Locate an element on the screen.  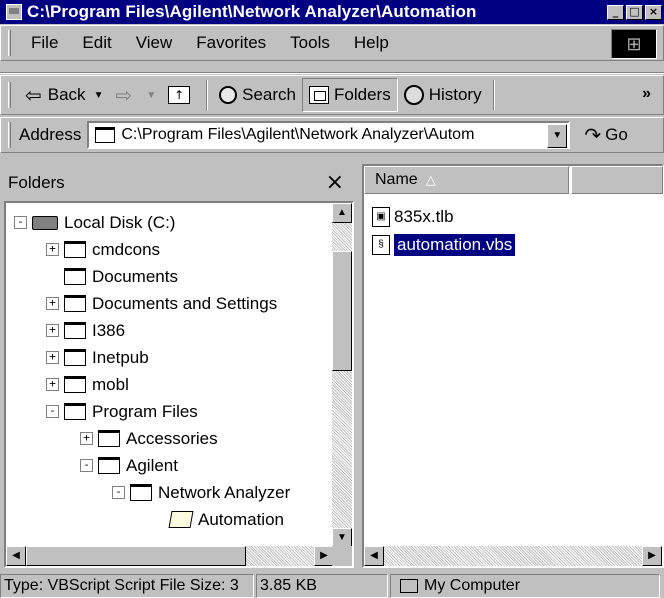
files-horizontal-scrollbar: ◀ ▶ is located at coordinates (513, 556).